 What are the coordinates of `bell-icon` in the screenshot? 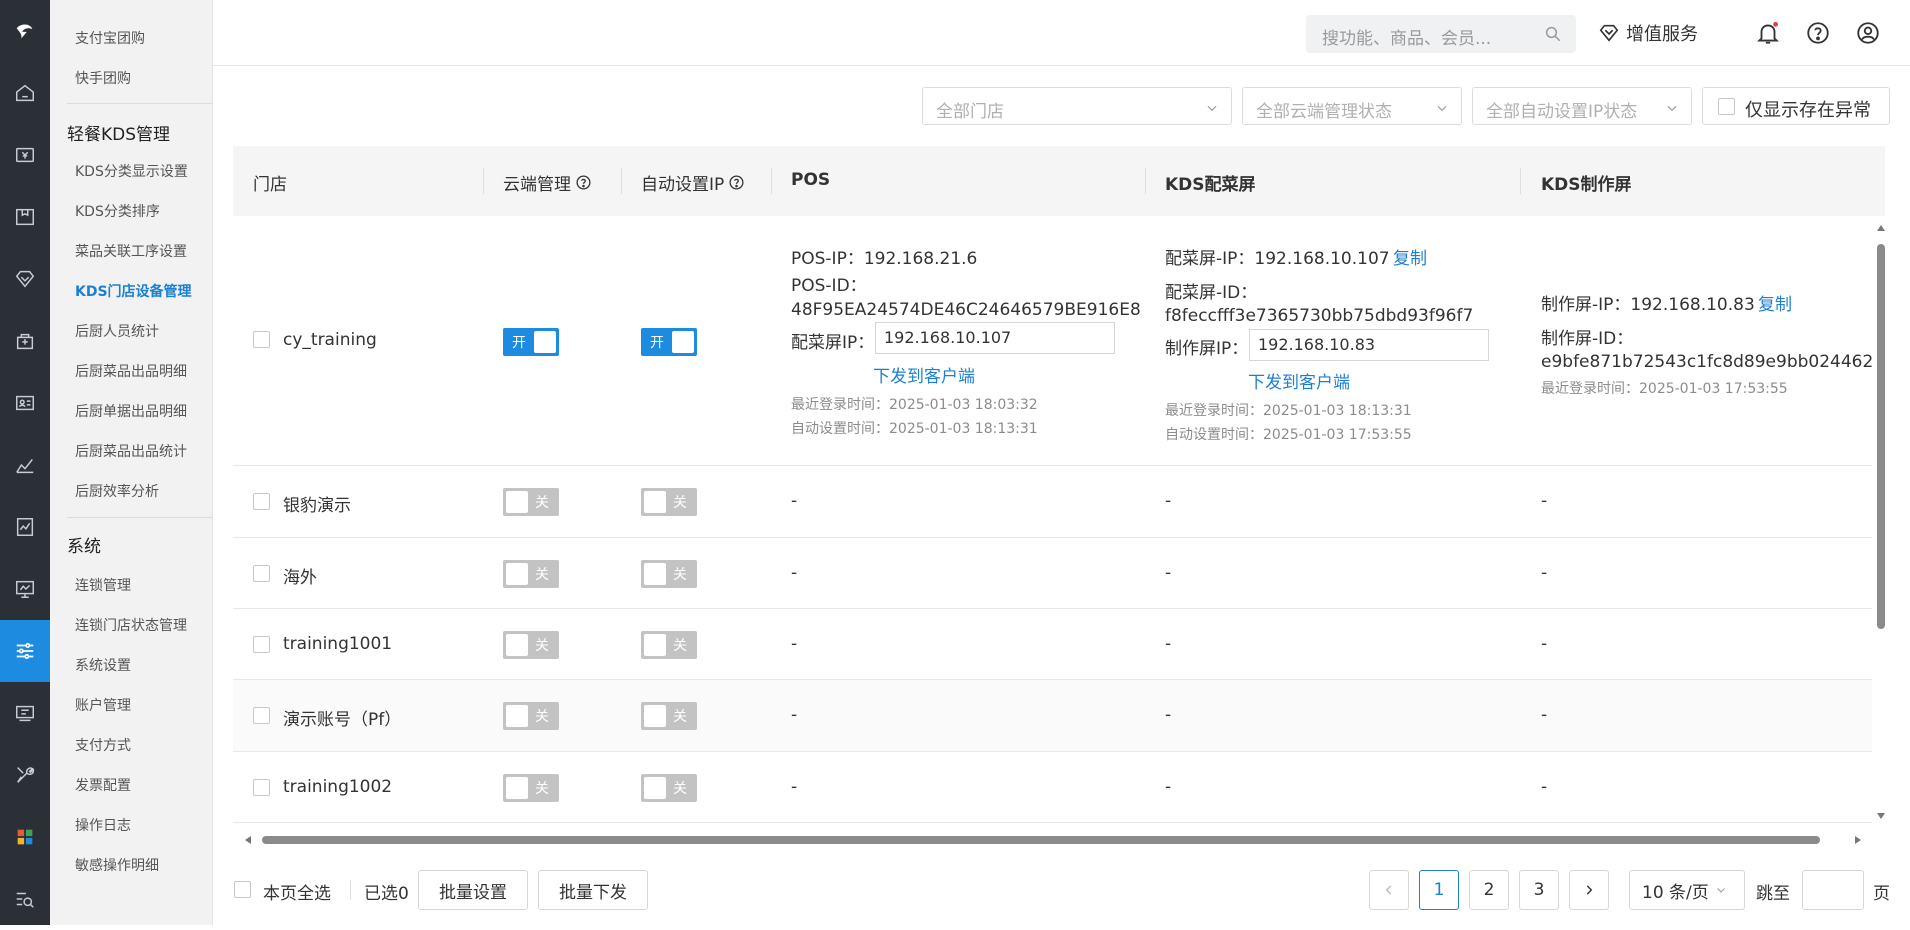 It's located at (1768, 35).